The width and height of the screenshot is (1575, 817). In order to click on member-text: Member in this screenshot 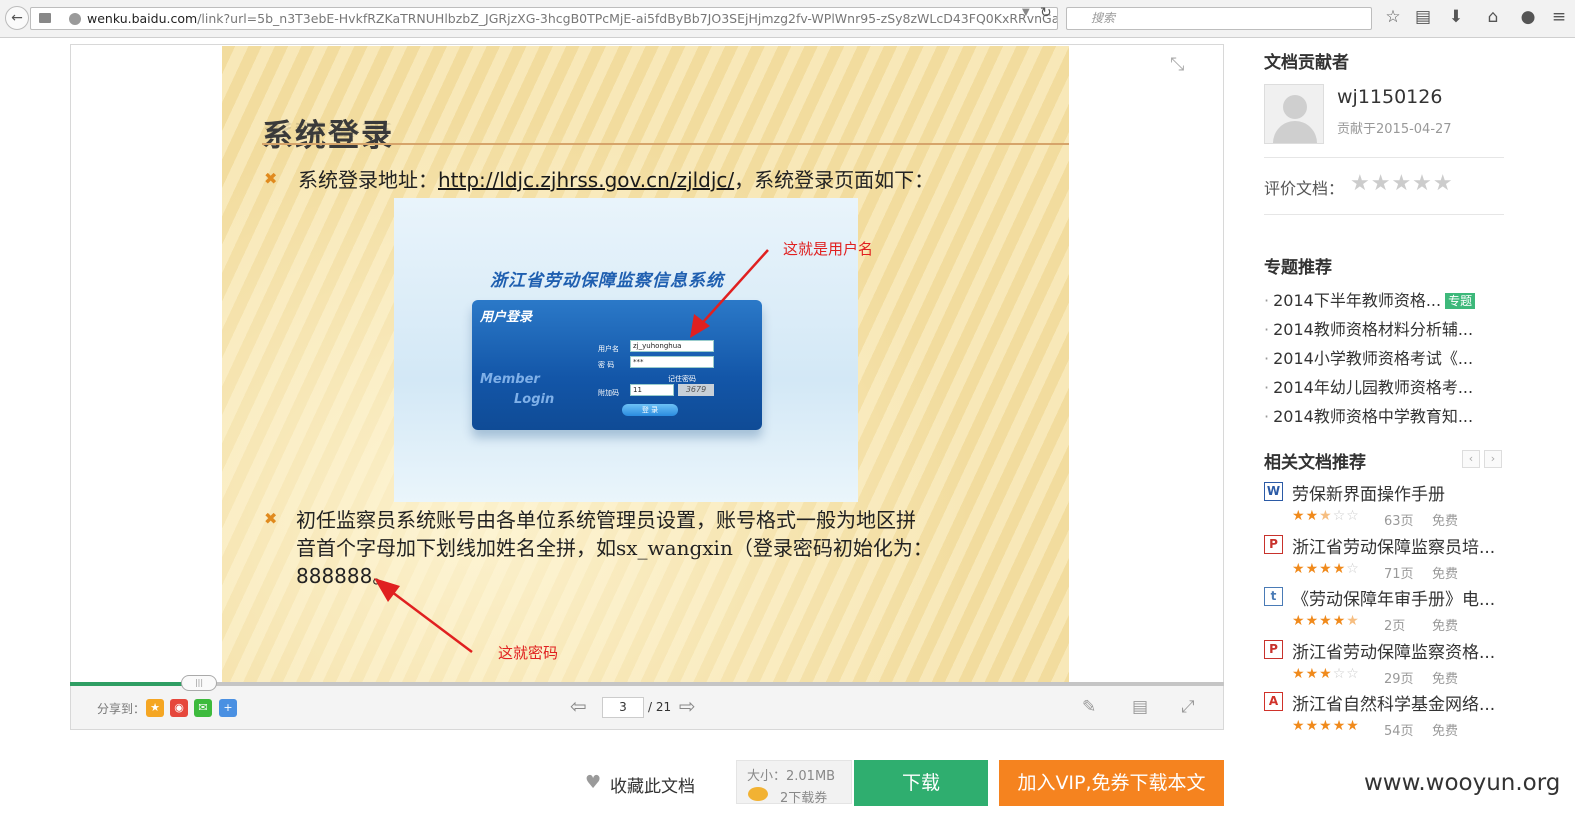, I will do `click(510, 379)`.